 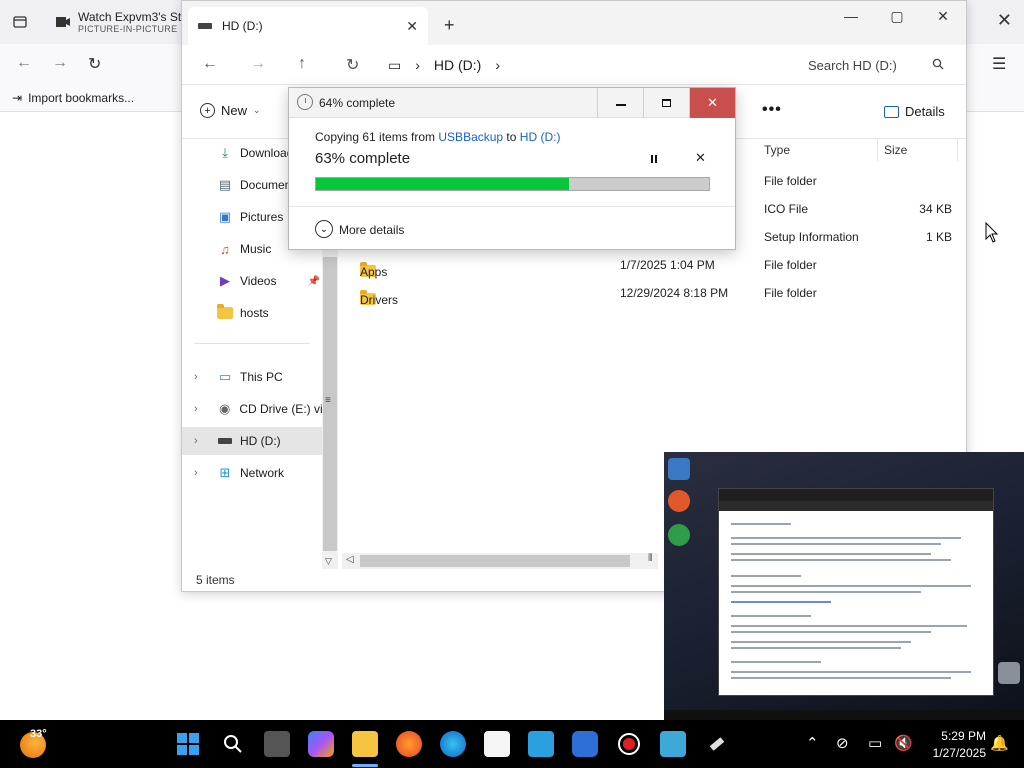 I want to click on display-icon: ▭, so click(x=875, y=743).